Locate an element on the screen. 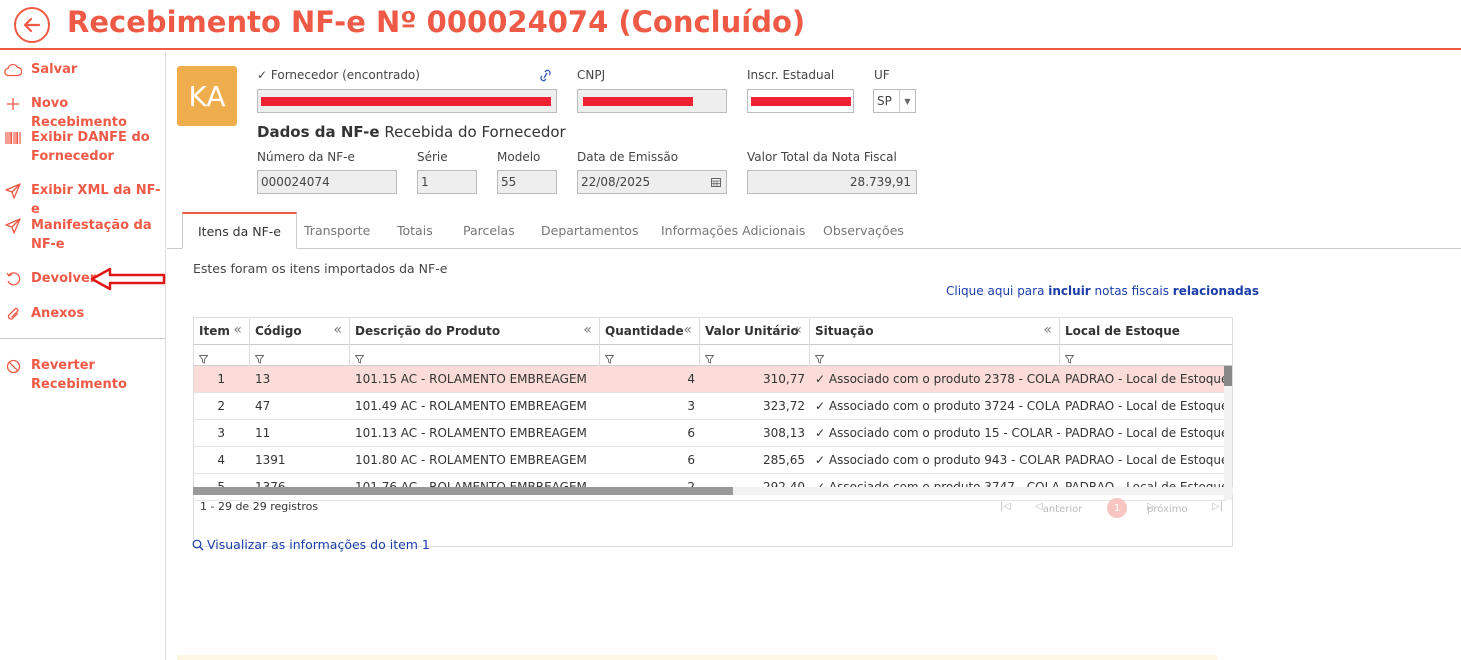 The height and width of the screenshot is (660, 1461). revert-label: Reverter Recebimento is located at coordinates (79, 375).